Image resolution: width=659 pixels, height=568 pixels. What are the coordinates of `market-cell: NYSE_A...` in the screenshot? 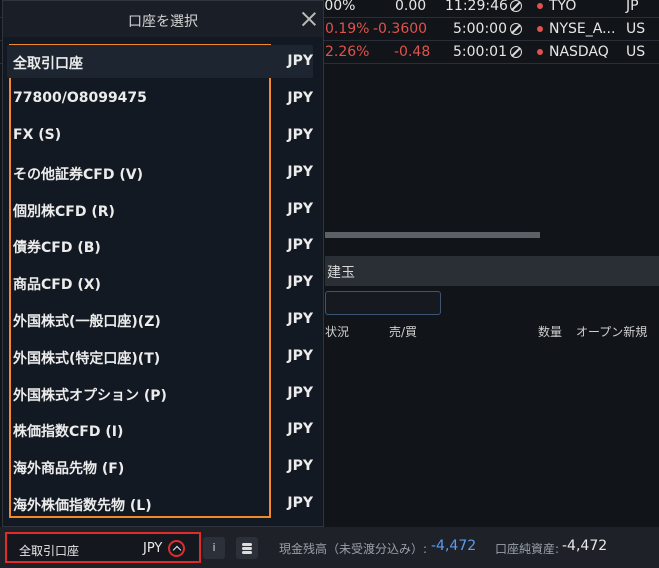 It's located at (576, 29).